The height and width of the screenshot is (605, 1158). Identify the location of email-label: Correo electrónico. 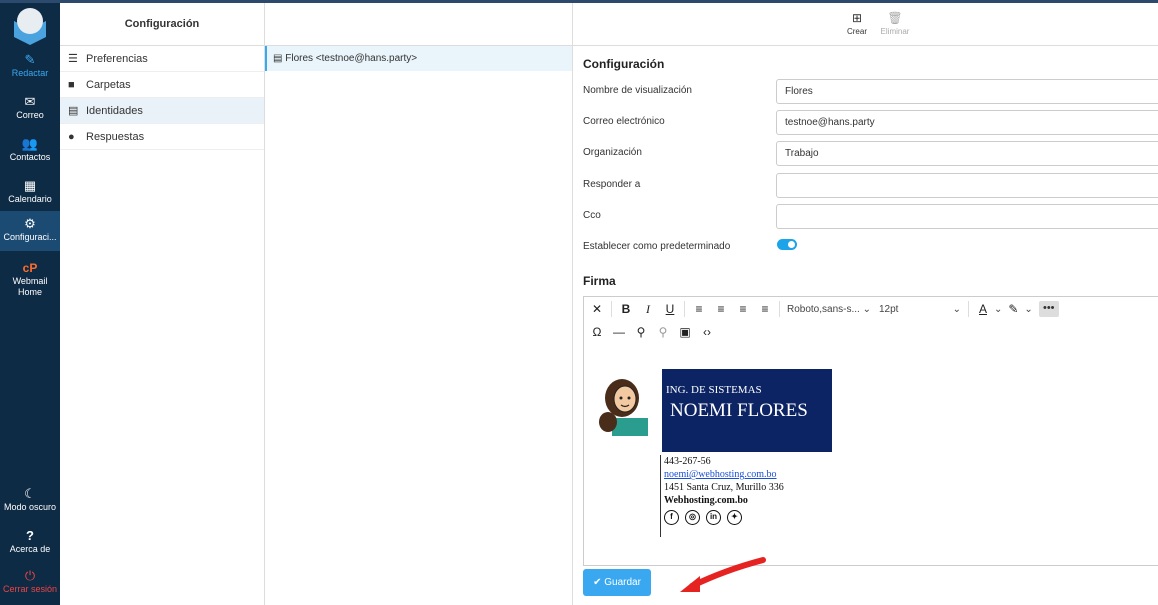
(624, 121).